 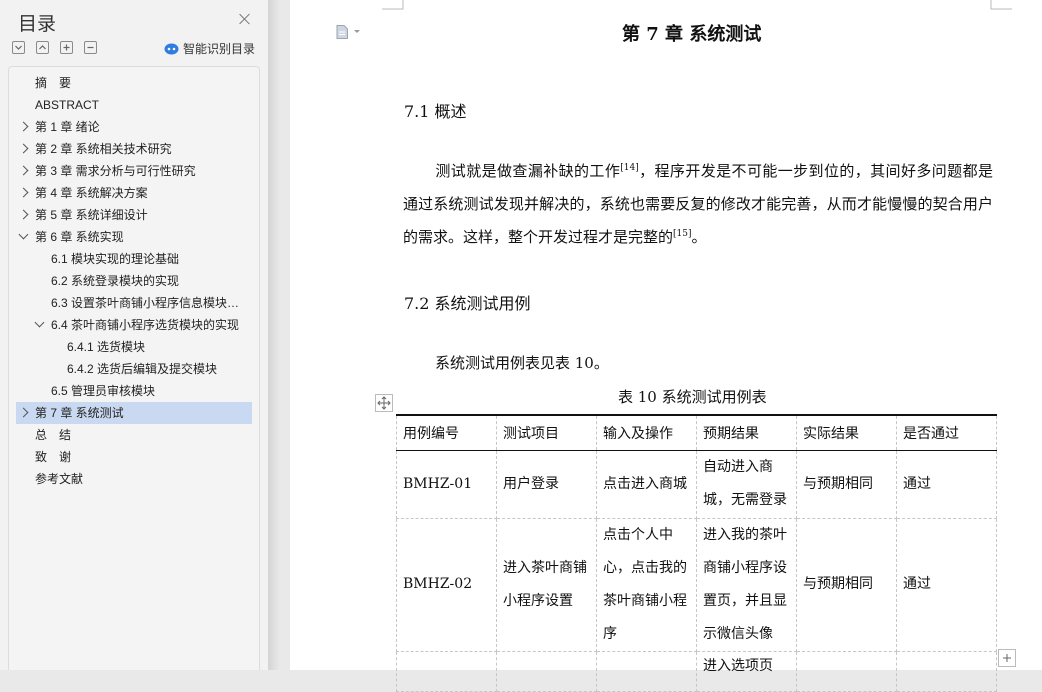 I want to click on table-header-cell: 测试项目, so click(x=546, y=432).